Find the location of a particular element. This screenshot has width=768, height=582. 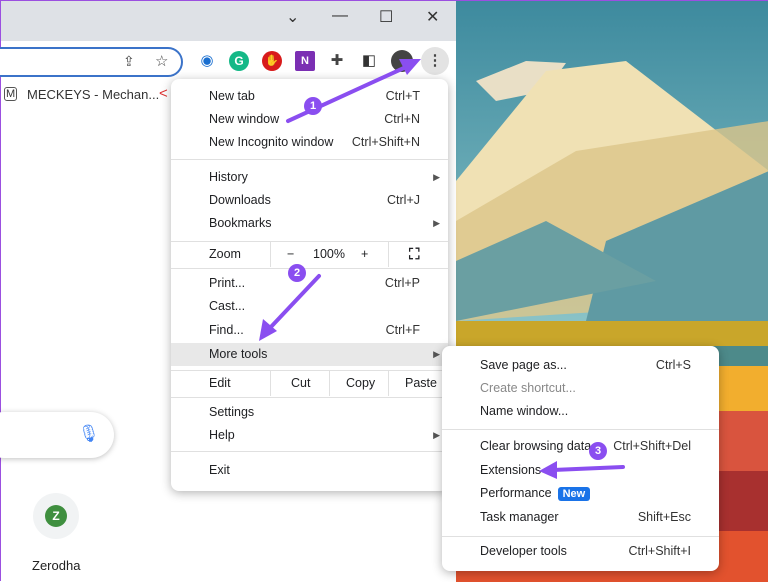

step-2-marker: 2 is located at coordinates (297, 273).